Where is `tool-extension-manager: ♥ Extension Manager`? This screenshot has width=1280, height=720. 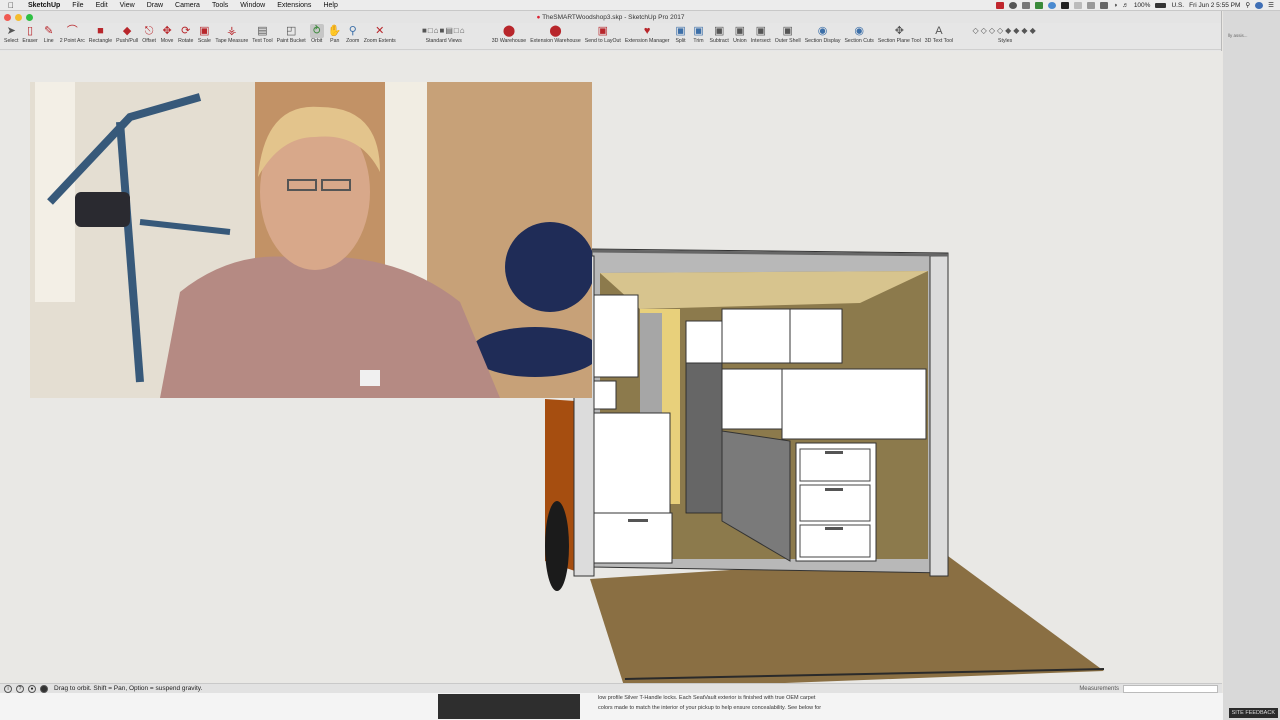 tool-extension-manager: ♥ Extension Manager is located at coordinates (647, 34).